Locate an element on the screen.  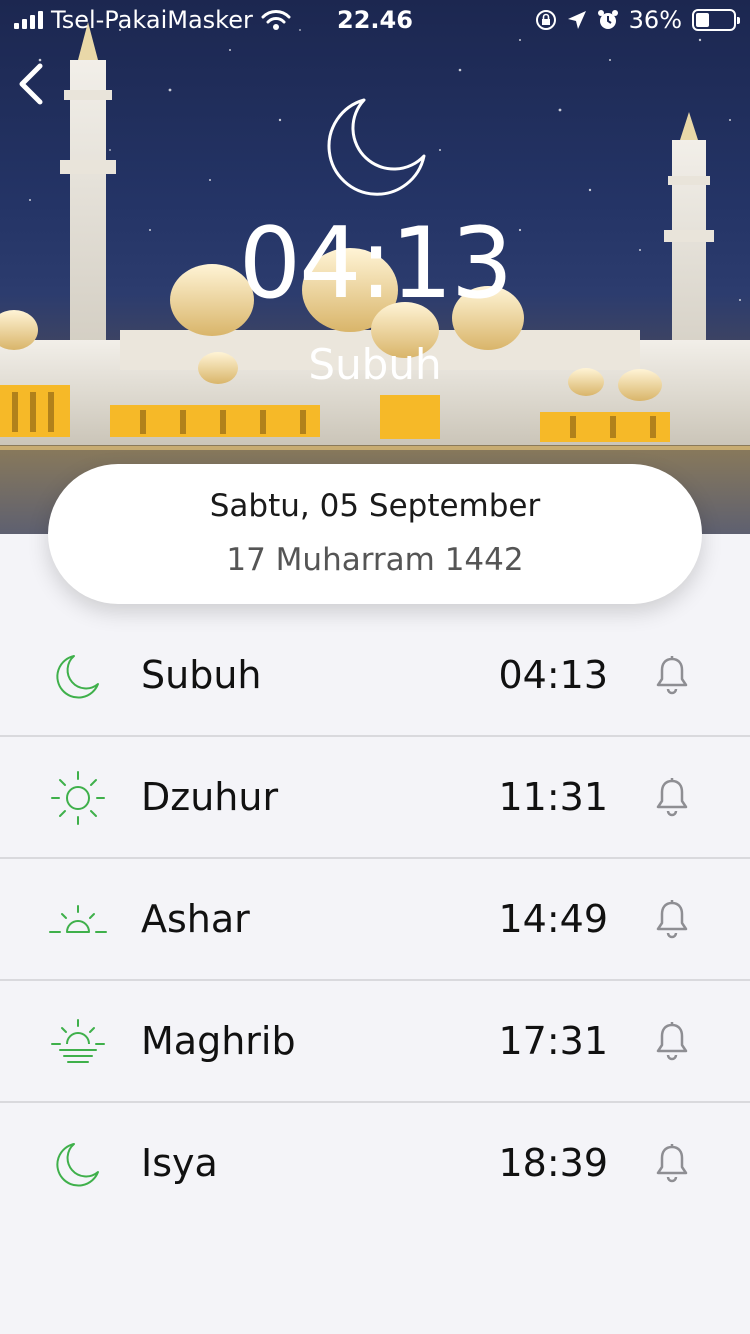
prayer-row-ashar: Ashar 14:49 is located at coordinates (375, 920).